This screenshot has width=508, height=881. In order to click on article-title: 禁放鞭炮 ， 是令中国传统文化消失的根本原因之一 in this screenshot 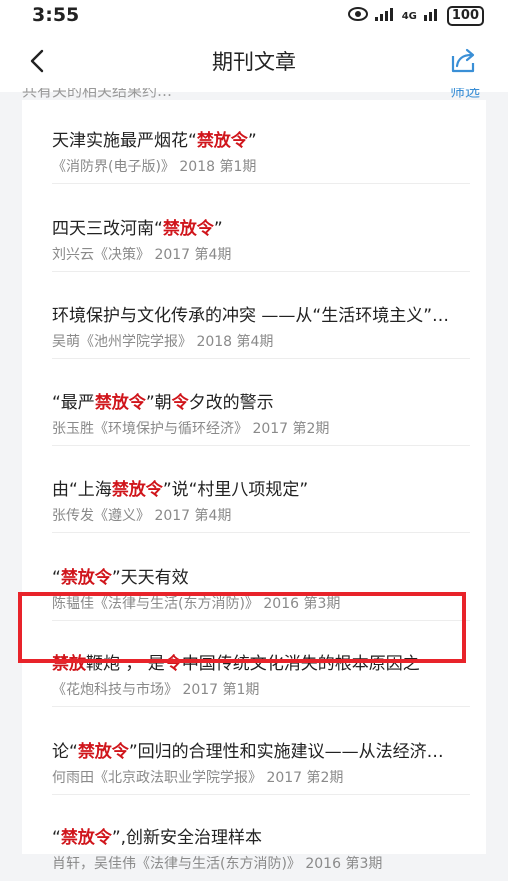, I will do `click(258, 661)`.